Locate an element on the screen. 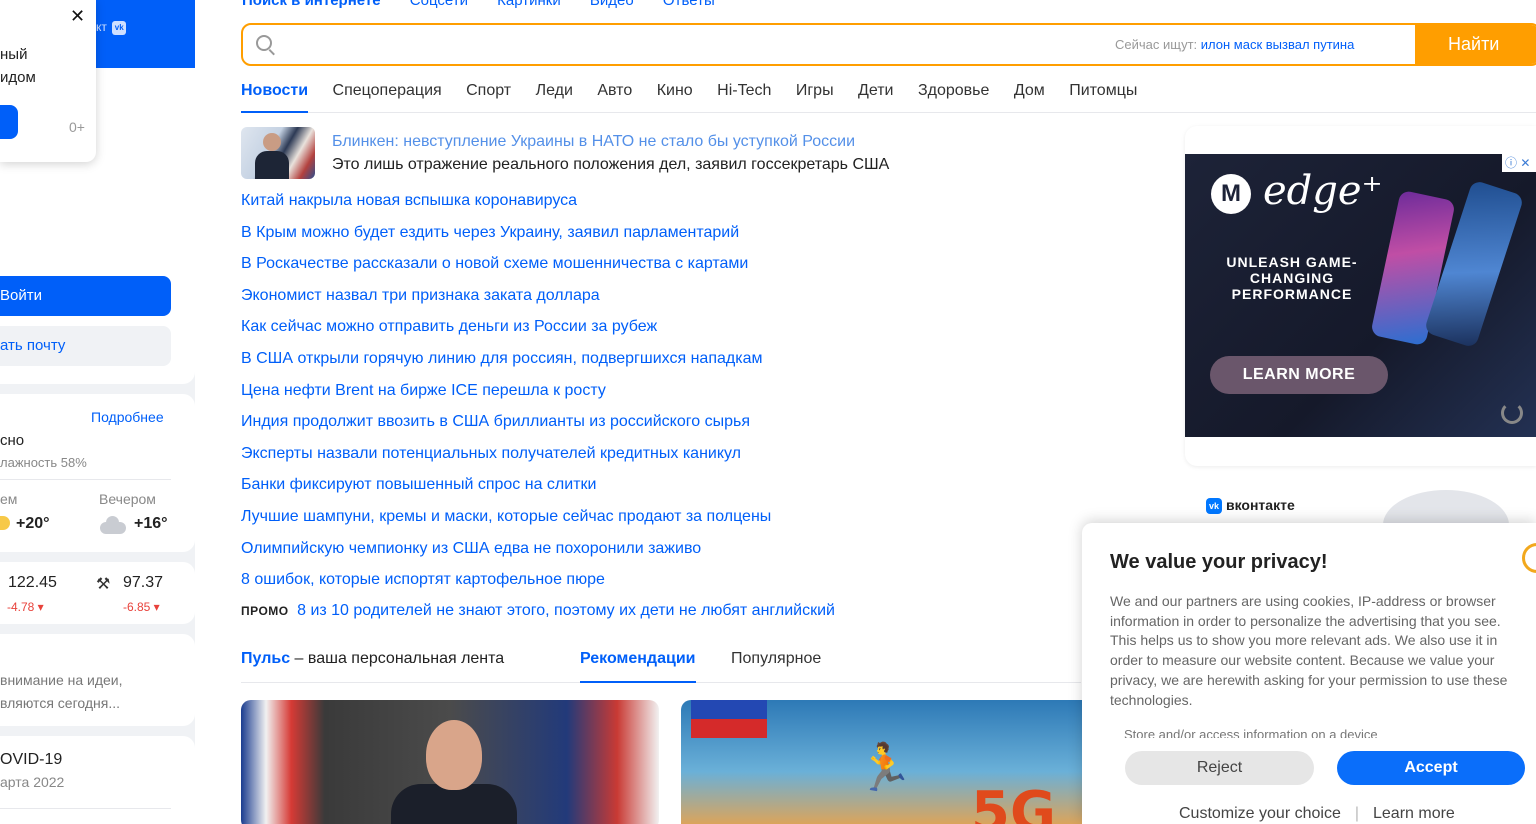 Image resolution: width=1536 pixels, height=824 pixels. lead-news-image is located at coordinates (278, 153).